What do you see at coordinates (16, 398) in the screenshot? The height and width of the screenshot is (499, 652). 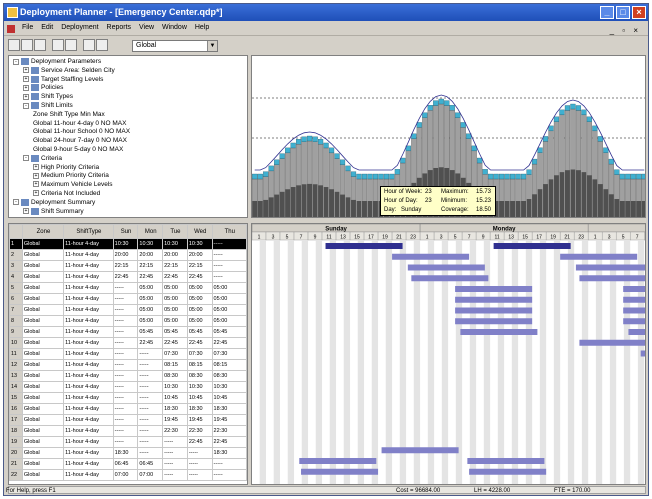 I see `table-cell: 15` at bounding box center [16, 398].